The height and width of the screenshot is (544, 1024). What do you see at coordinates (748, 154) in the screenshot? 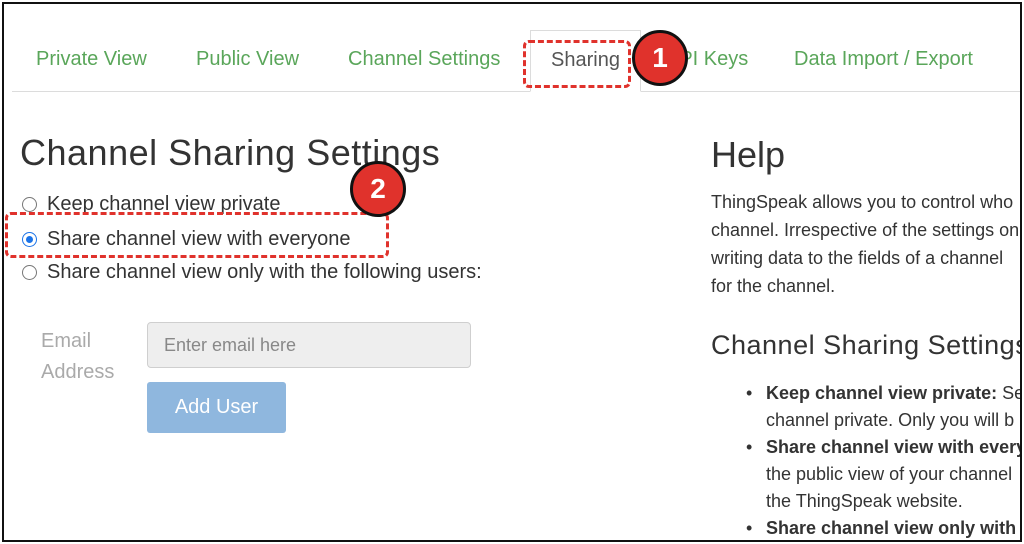
I see `help-title: Help` at bounding box center [748, 154].